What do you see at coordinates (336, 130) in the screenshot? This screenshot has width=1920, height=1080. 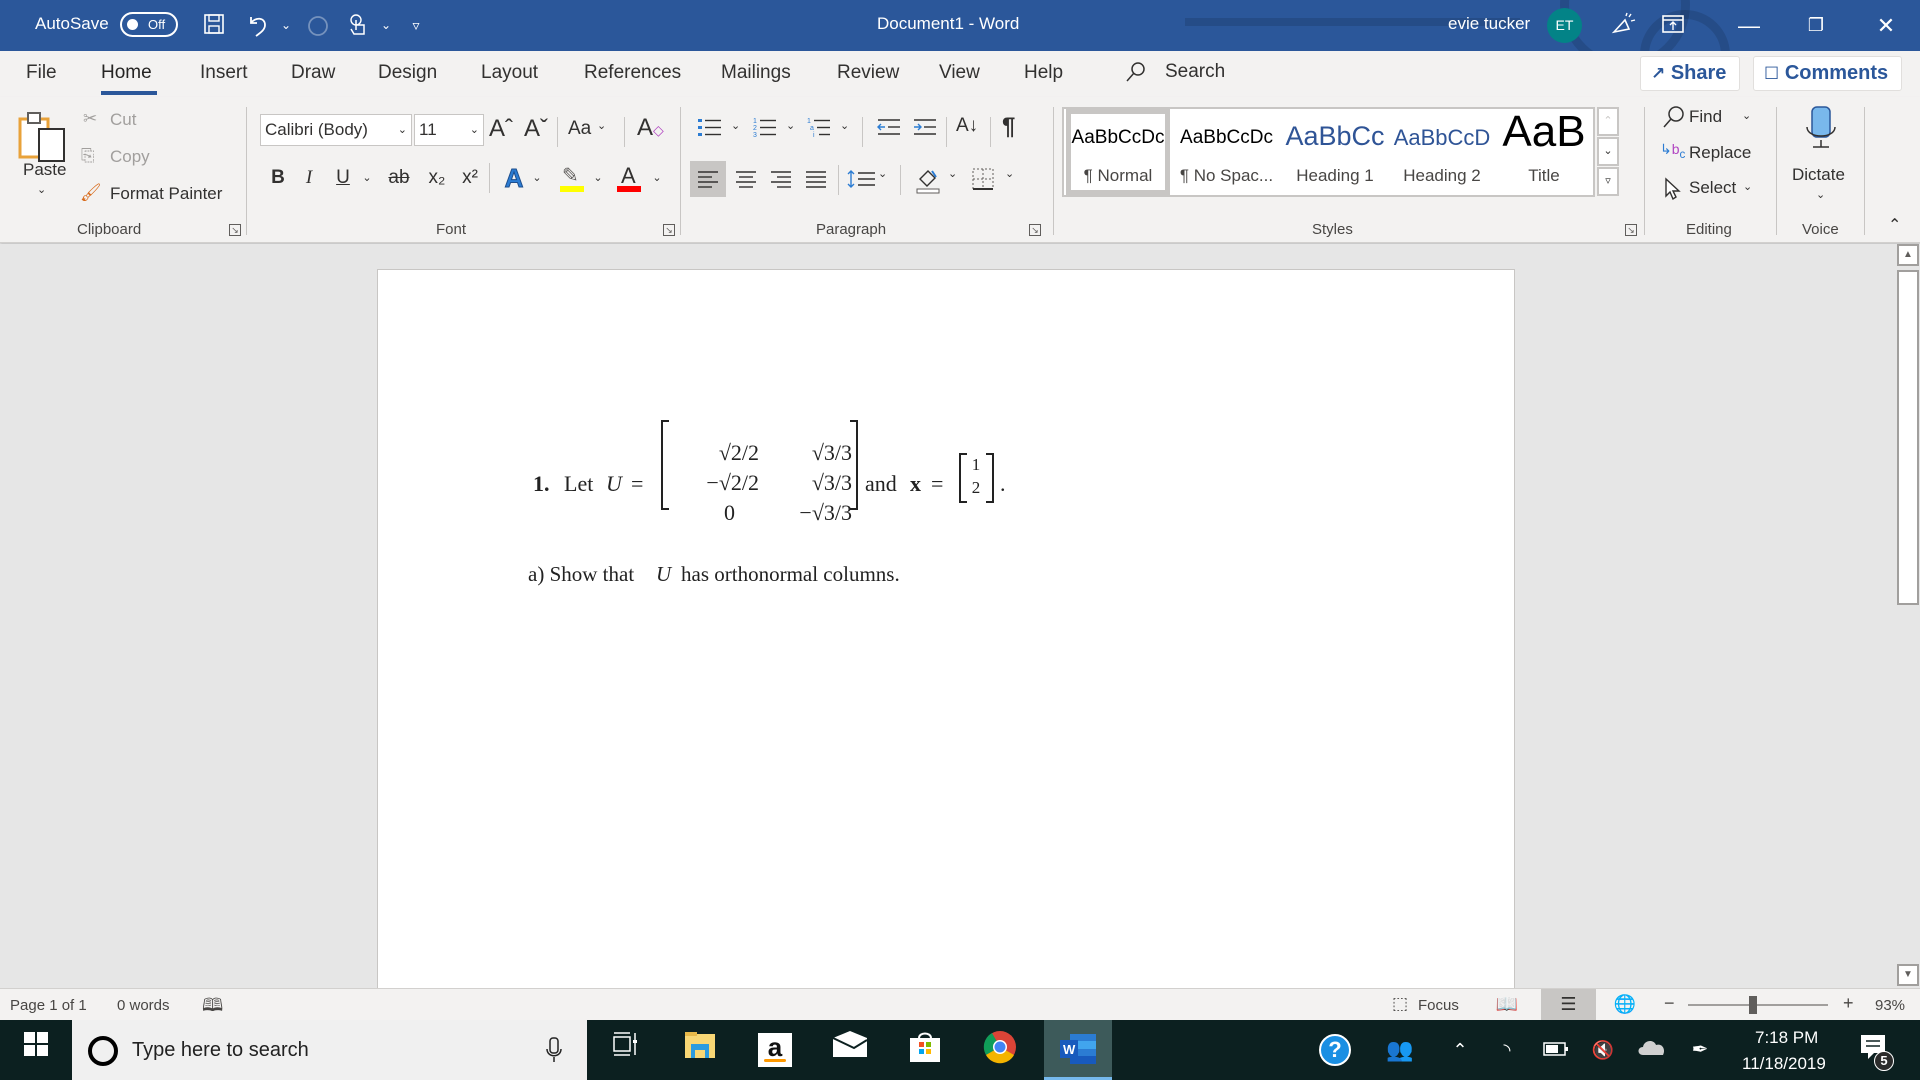 I see `font-name-combo: Calibri (Body) ⌄` at bounding box center [336, 130].